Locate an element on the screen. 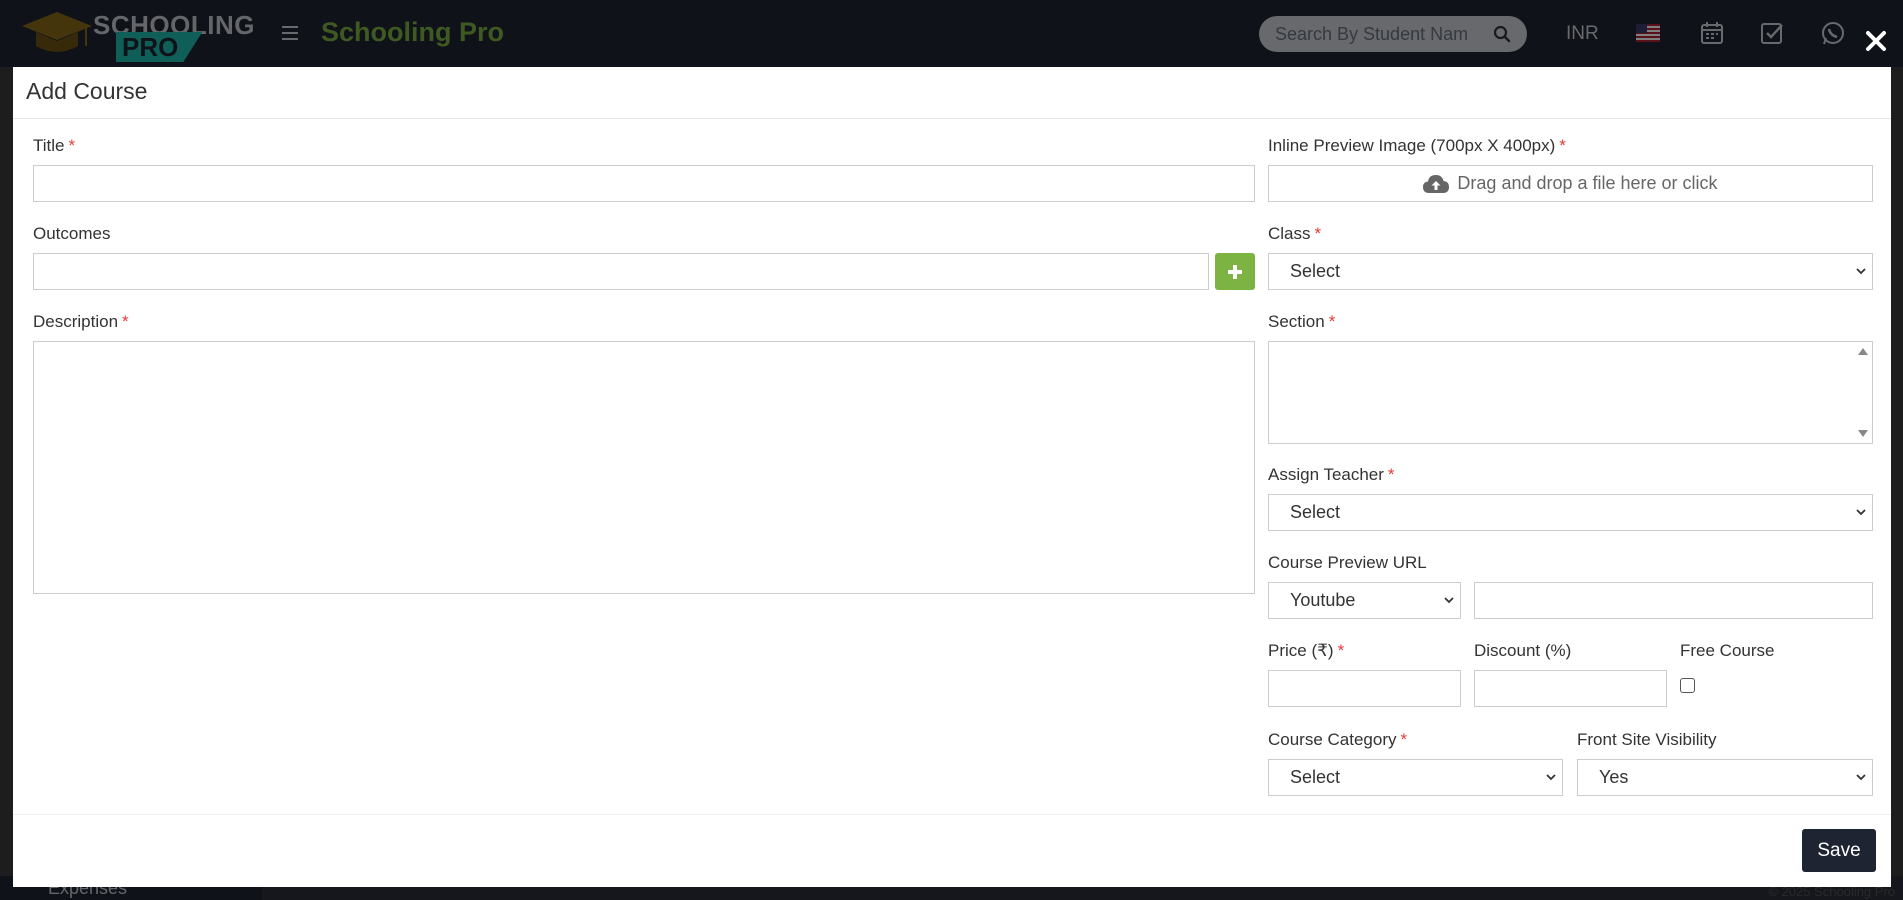  title-label: Title * is located at coordinates (54, 146).